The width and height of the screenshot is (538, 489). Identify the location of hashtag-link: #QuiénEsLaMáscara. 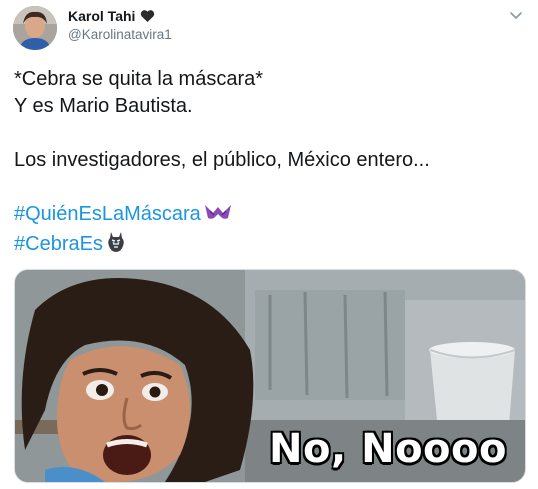
(107, 214).